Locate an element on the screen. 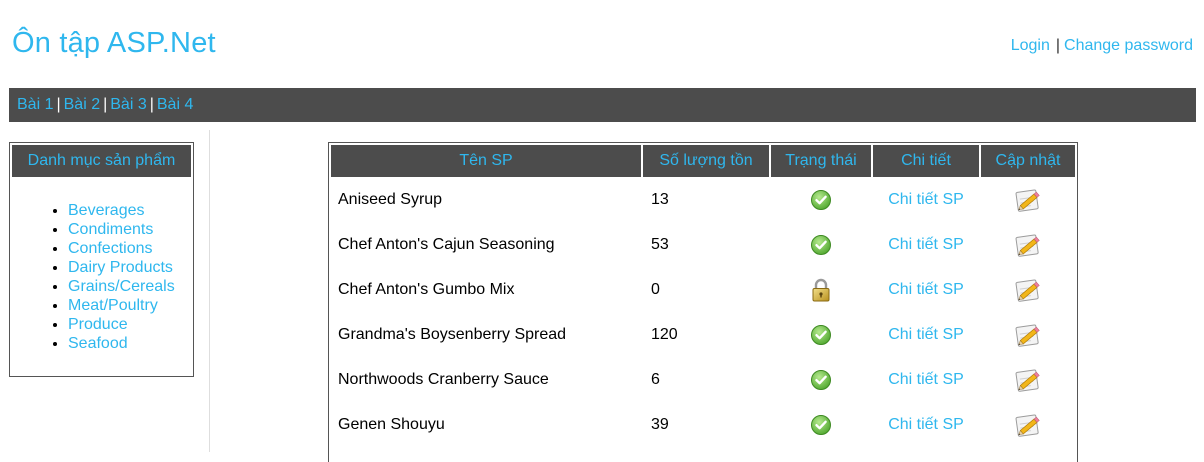 The height and width of the screenshot is (462, 1204). category-panel-title: Danh mục sản phẩm is located at coordinates (101, 161).